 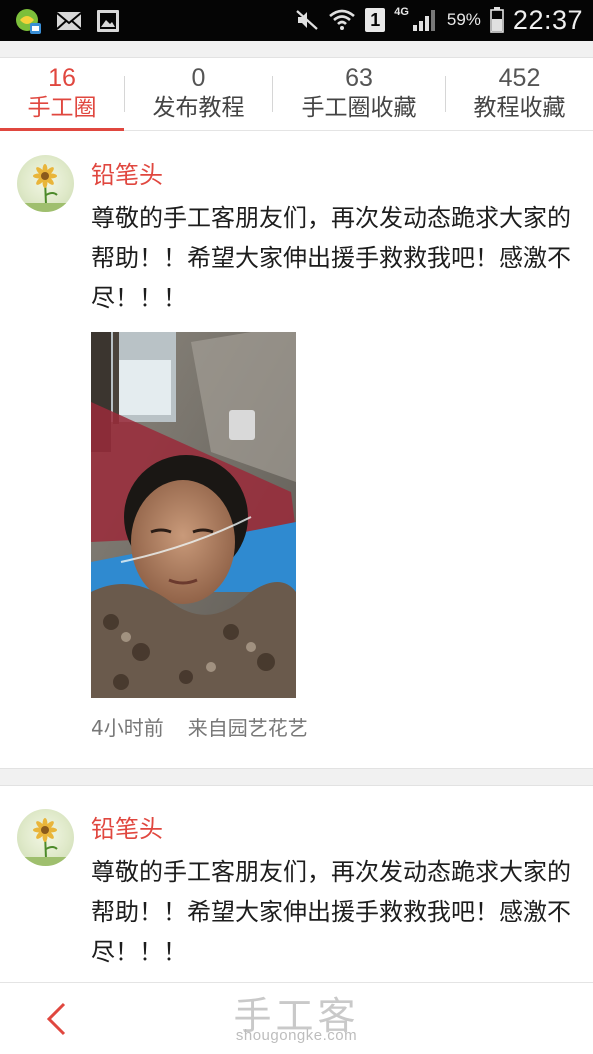 What do you see at coordinates (296, 1018) in the screenshot?
I see `bottom-bar: 手工客 shougongke.com` at bounding box center [296, 1018].